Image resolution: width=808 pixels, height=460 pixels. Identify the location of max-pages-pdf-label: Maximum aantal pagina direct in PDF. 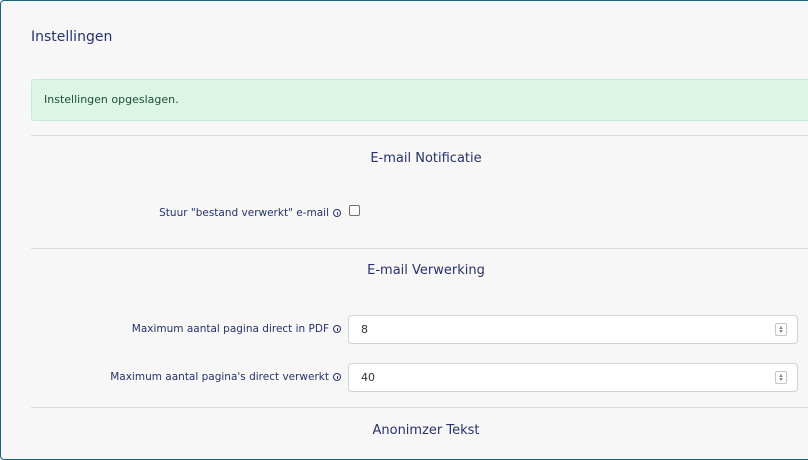
(236, 329).